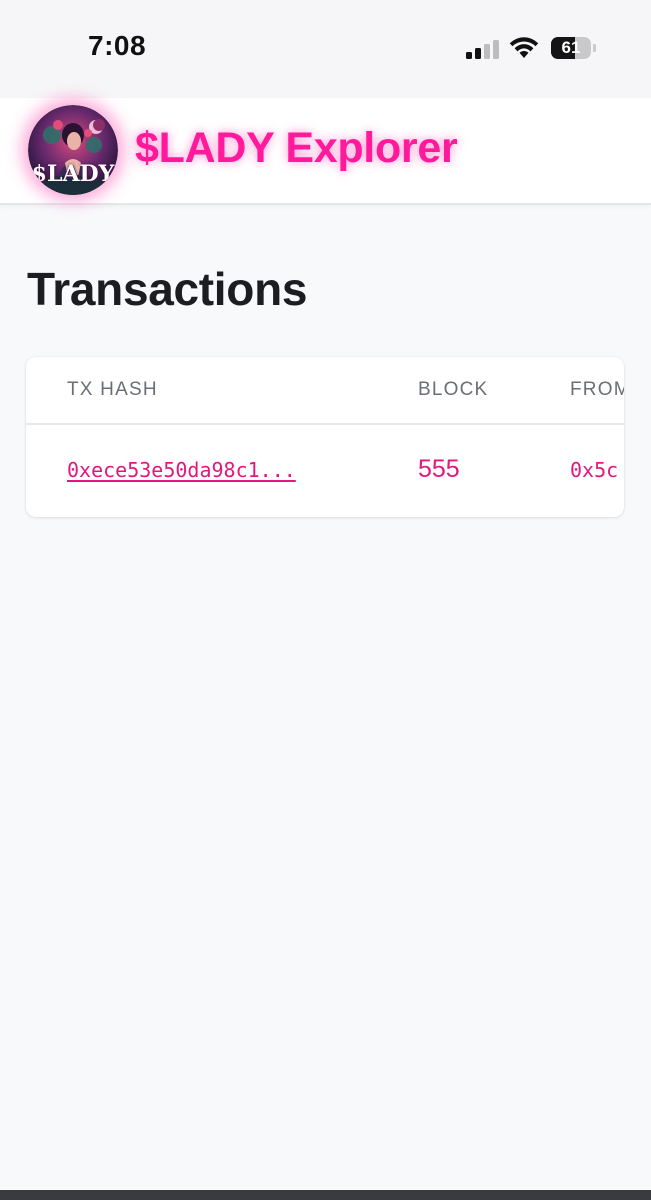  I want to click on logo-text: $LADY, so click(73, 174).